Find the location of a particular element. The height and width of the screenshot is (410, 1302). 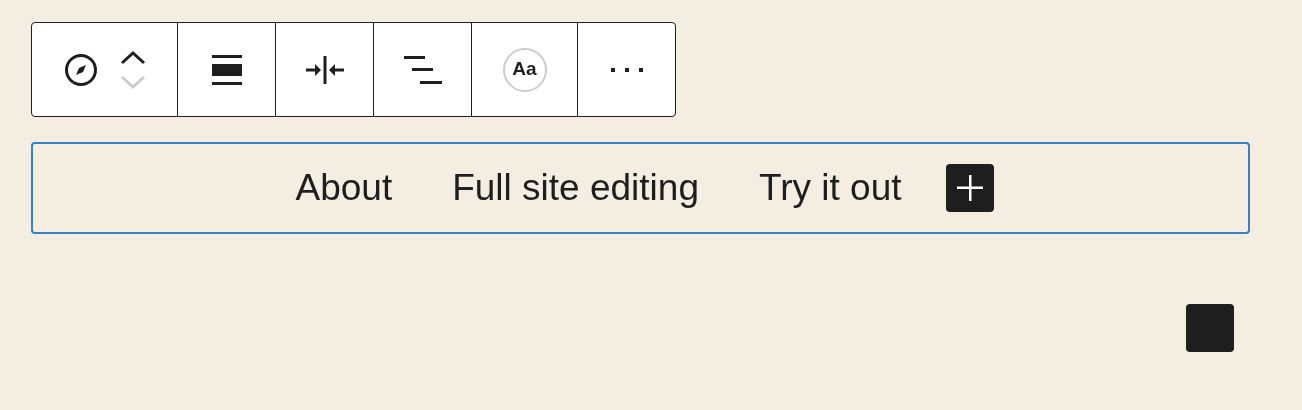

add-item-button is located at coordinates (969, 188).